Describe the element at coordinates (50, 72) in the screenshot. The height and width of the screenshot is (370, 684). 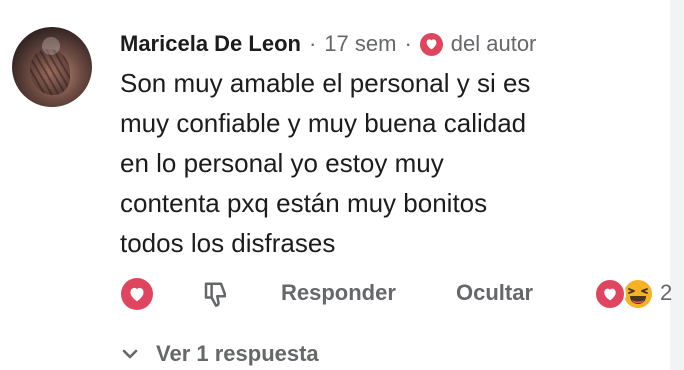
I see `avatar-photo-detail` at that location.